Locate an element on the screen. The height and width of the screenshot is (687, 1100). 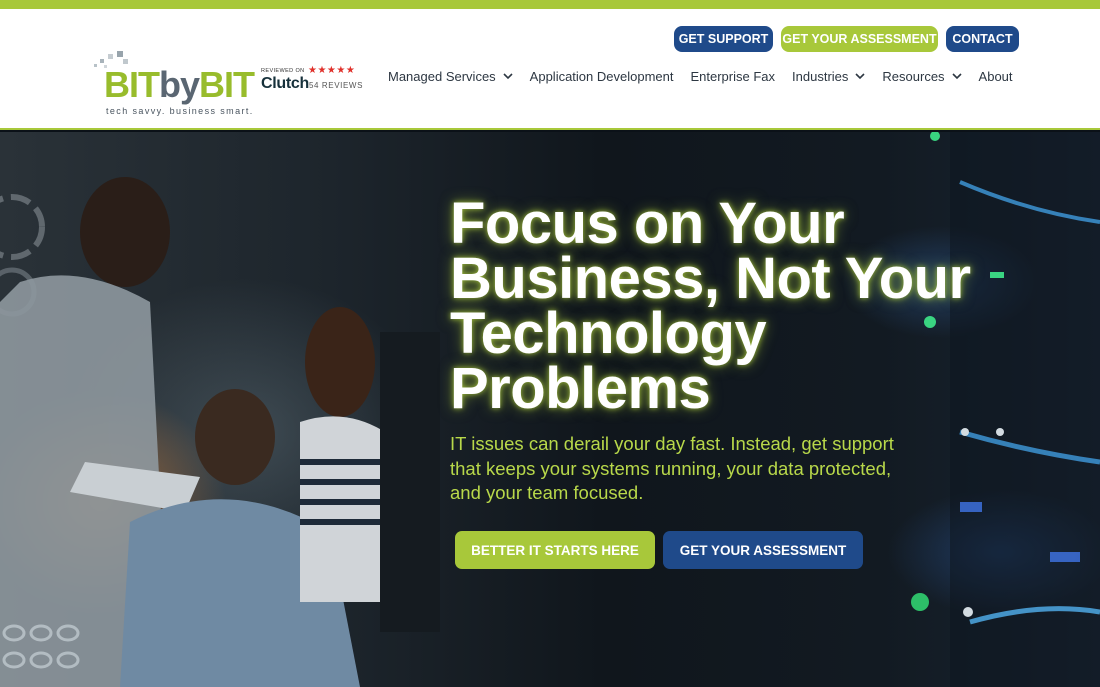
nav-item-label: About is located at coordinates (995, 76).